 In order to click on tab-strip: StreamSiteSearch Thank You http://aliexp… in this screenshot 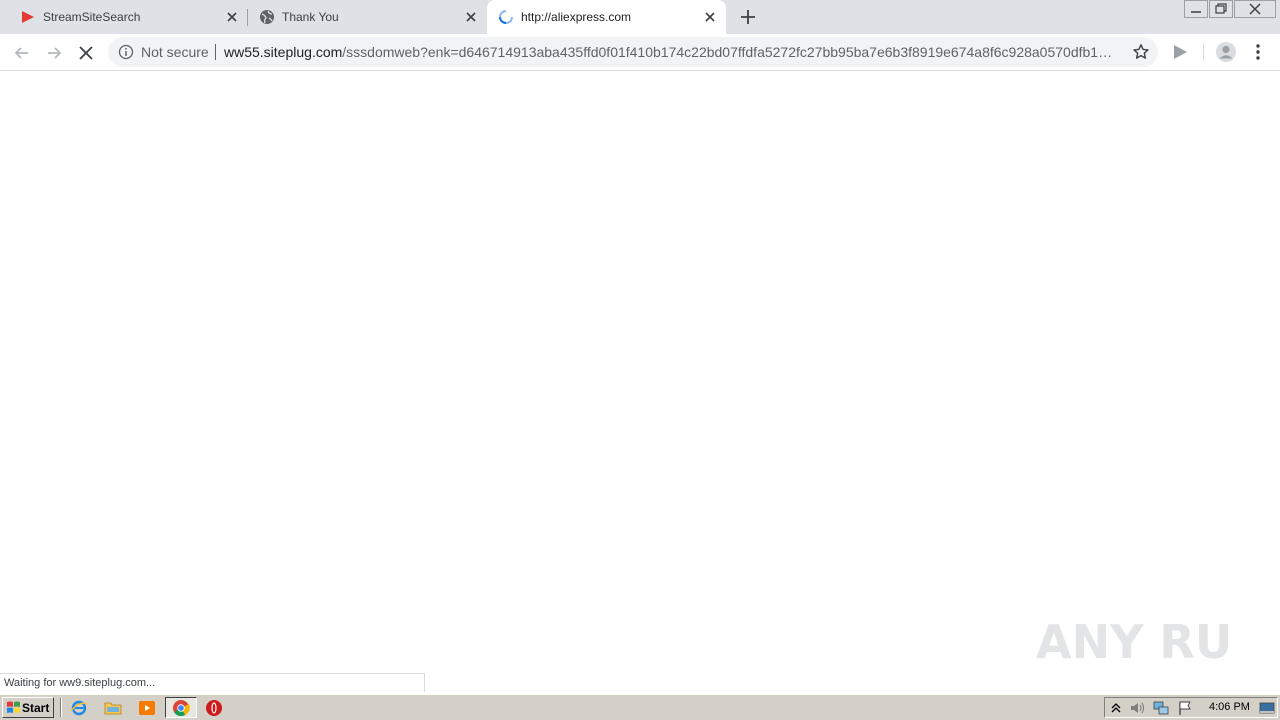, I will do `click(640, 17)`.